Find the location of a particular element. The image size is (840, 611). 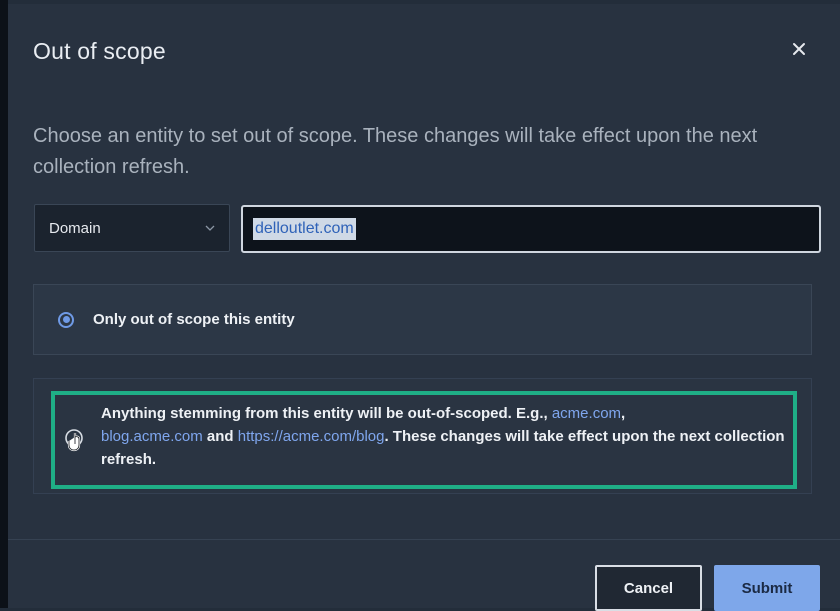

footer-divider is located at coordinates (424, 539).